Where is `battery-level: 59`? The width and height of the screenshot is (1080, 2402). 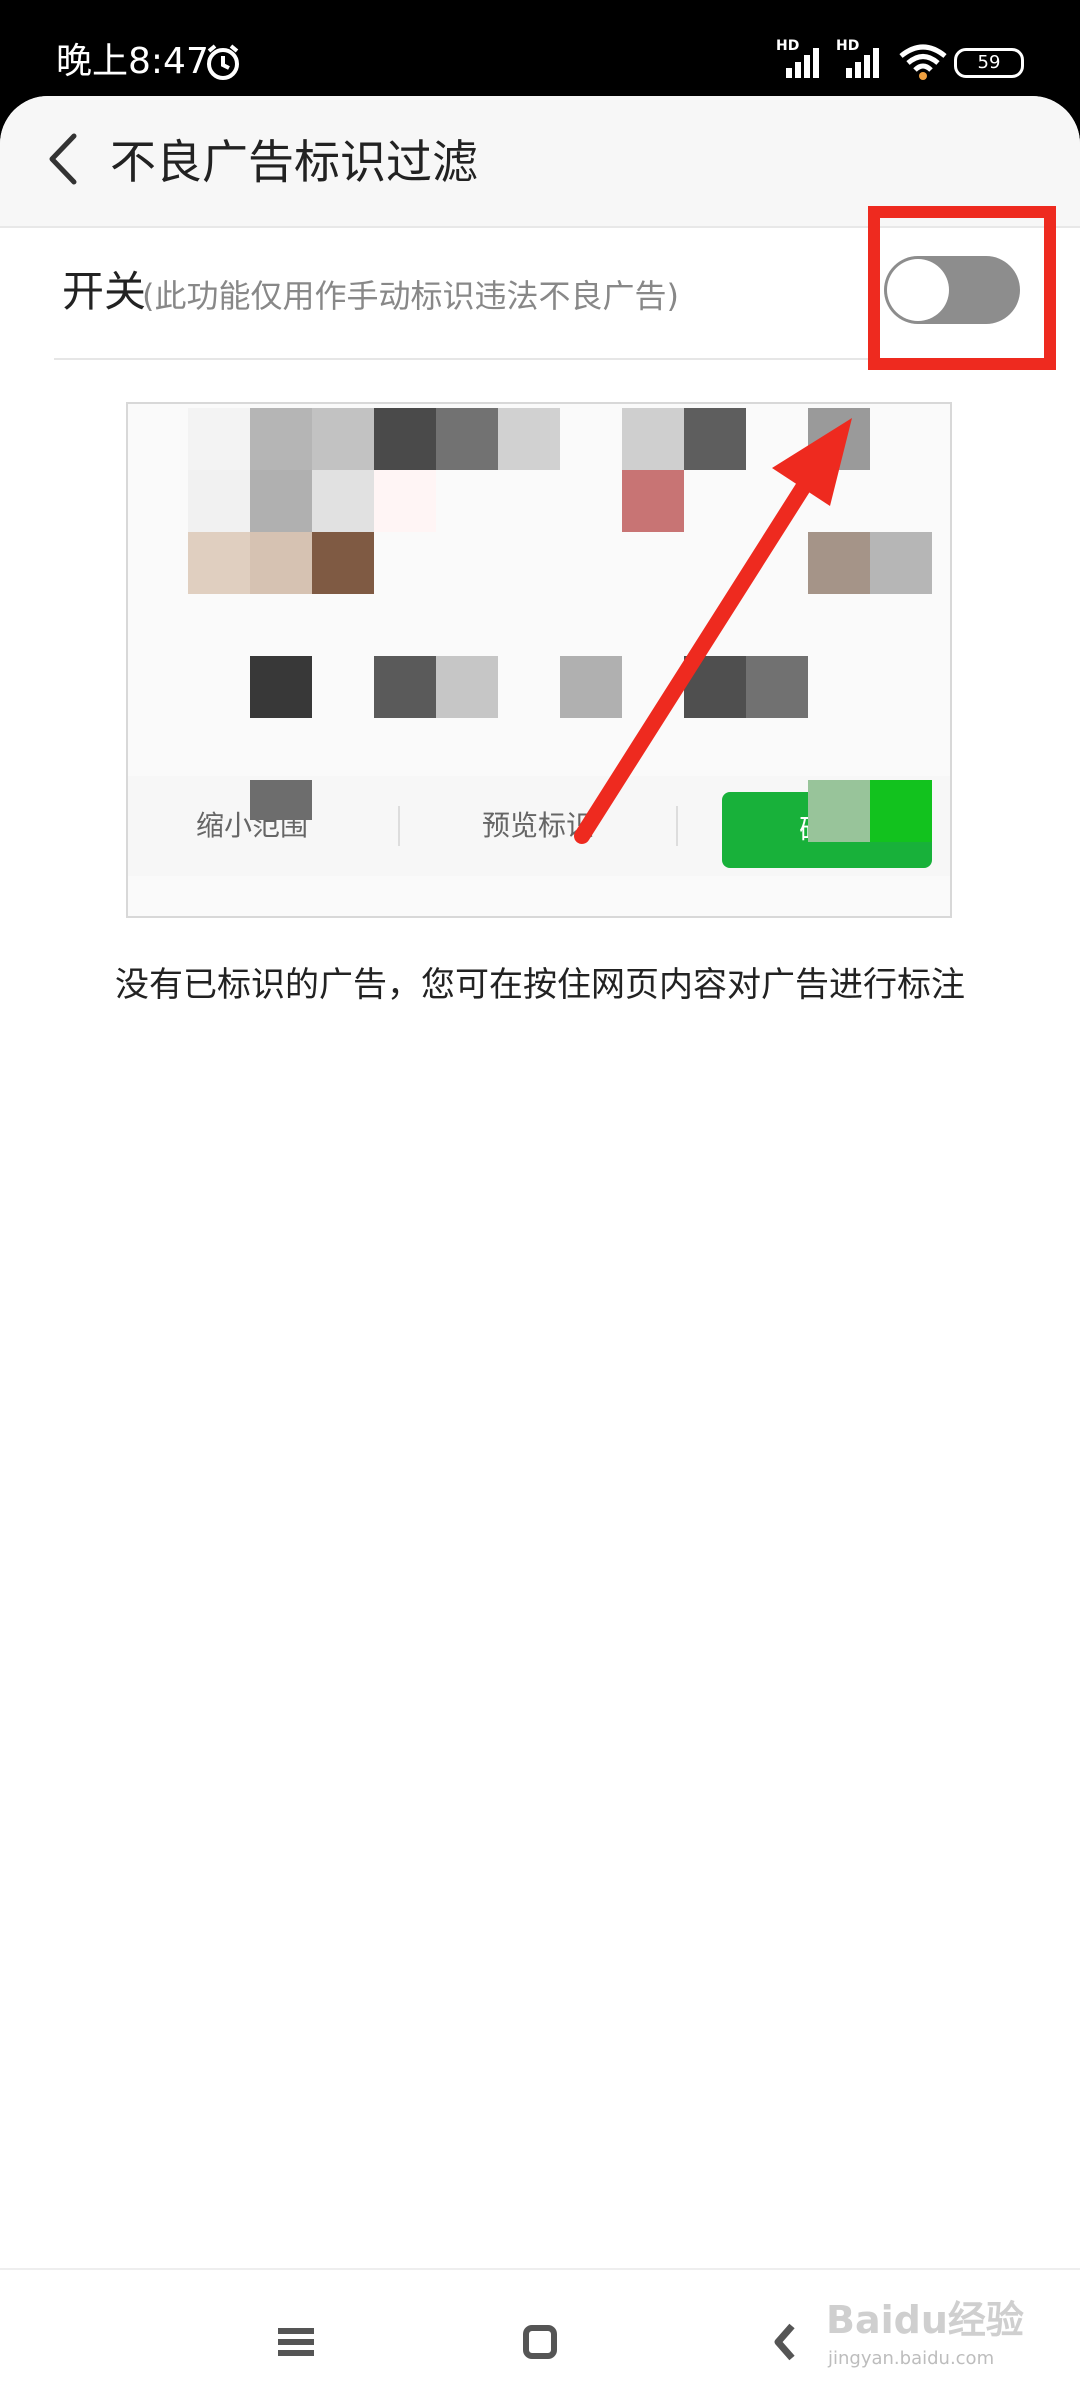
battery-level: 59 is located at coordinates (989, 62).